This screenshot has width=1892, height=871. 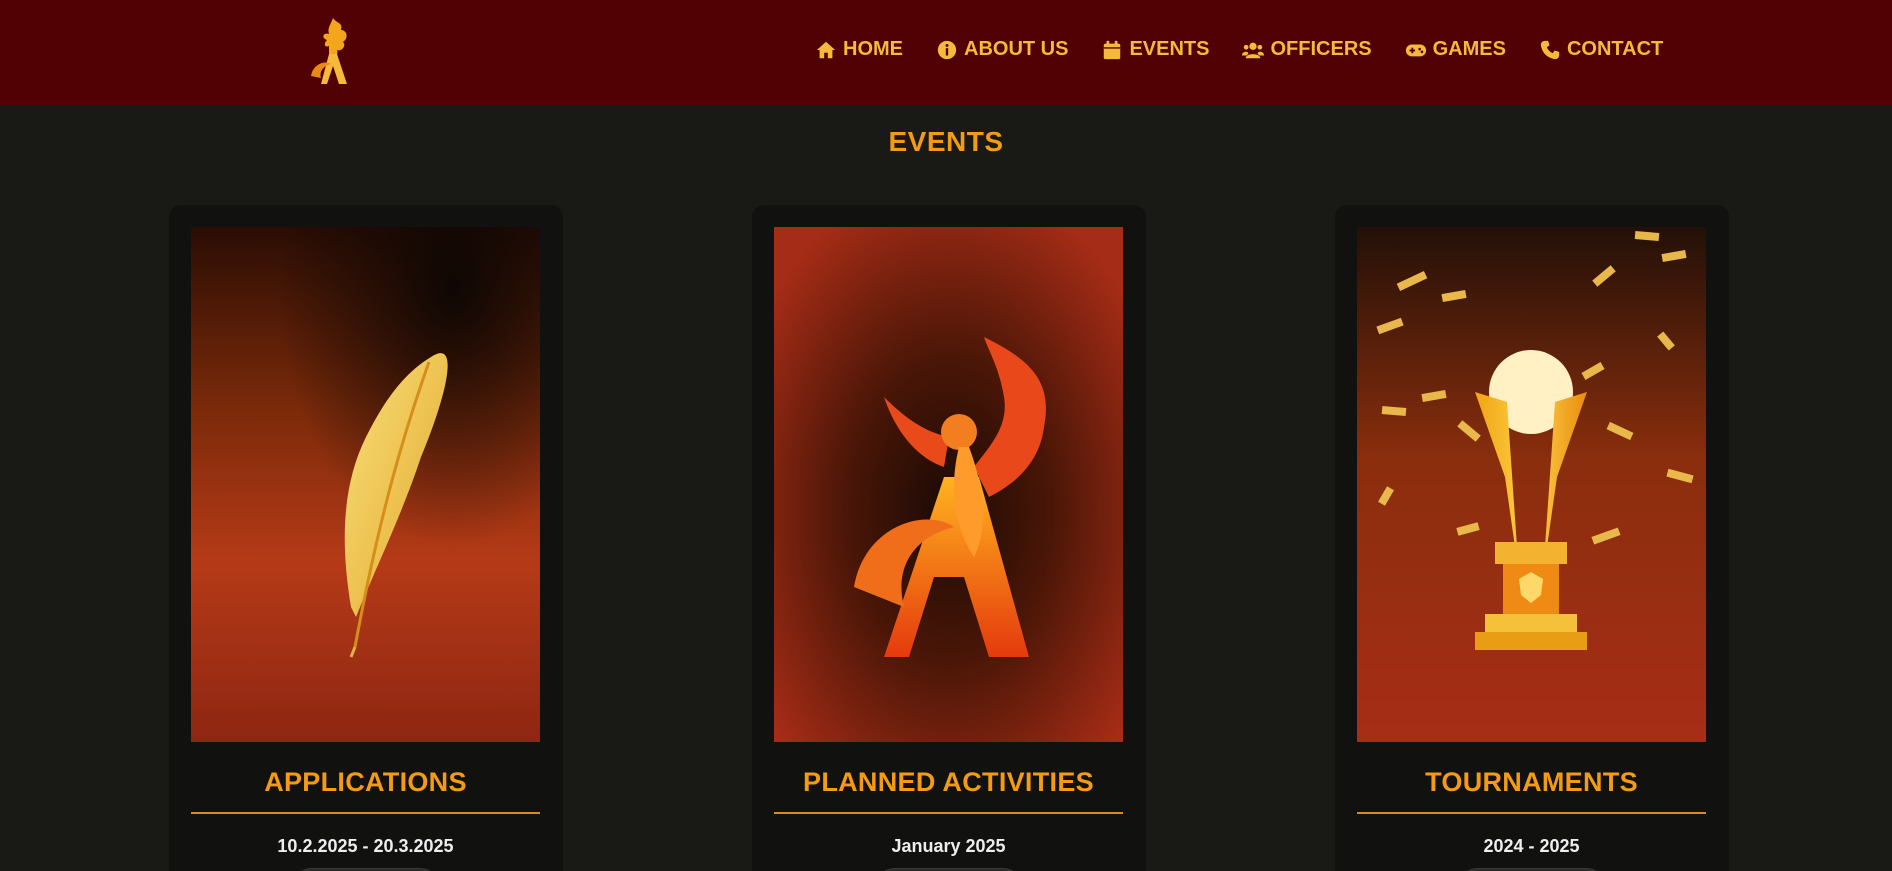 I want to click on gamepad-icon, so click(x=1415, y=50).